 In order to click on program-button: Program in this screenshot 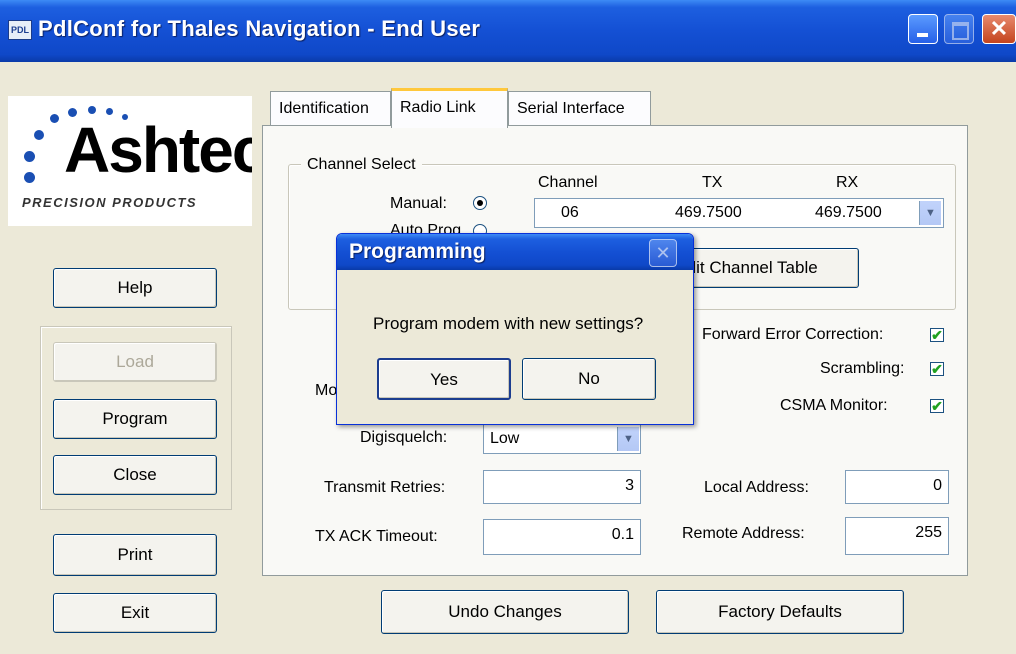, I will do `click(135, 419)`.